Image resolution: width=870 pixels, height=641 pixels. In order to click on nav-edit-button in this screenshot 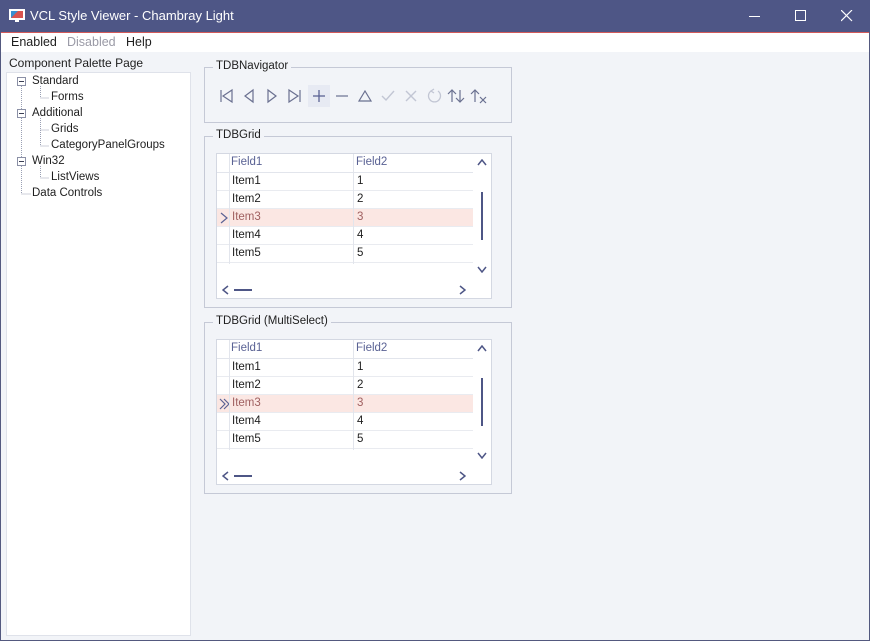, I will do `click(365, 96)`.